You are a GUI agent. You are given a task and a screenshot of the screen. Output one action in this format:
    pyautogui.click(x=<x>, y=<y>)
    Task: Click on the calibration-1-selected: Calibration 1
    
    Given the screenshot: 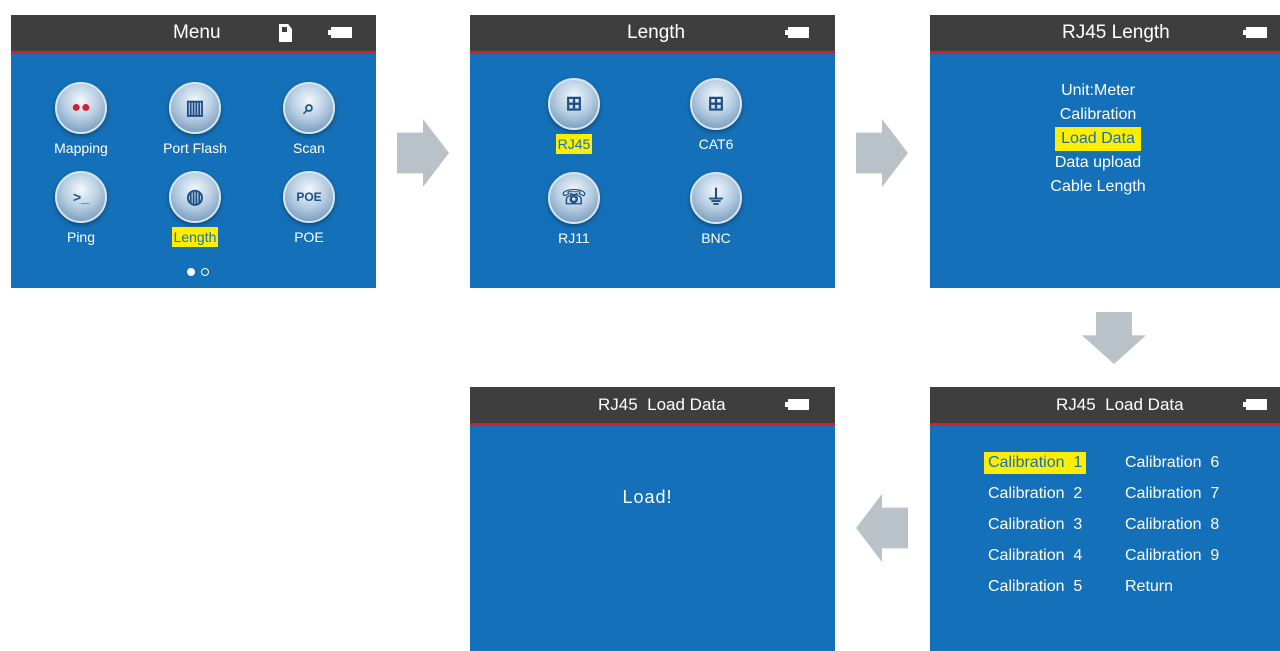 What is the action you would take?
    pyautogui.click(x=1035, y=463)
    